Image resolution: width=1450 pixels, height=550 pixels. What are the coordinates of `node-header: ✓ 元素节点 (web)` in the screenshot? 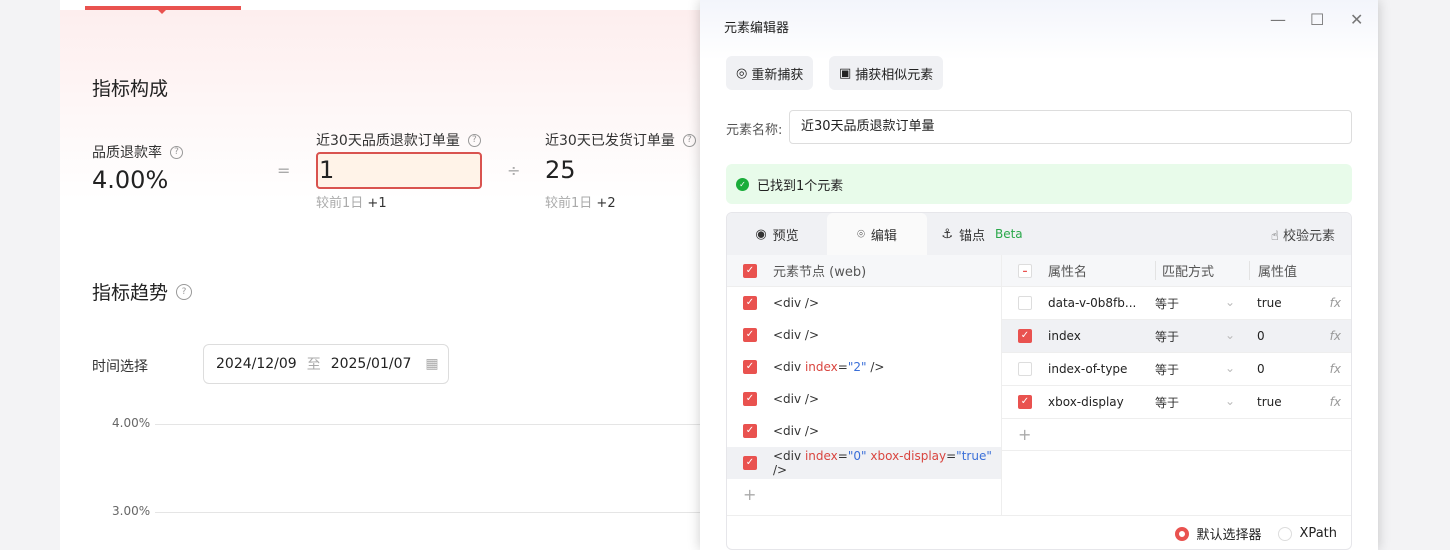 It's located at (864, 271).